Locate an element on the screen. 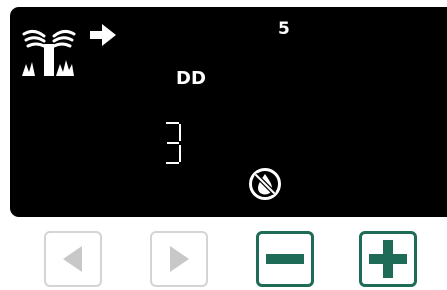 Image resolution: width=447 pixels, height=290 pixels. triangle-right-icon is located at coordinates (179, 259).